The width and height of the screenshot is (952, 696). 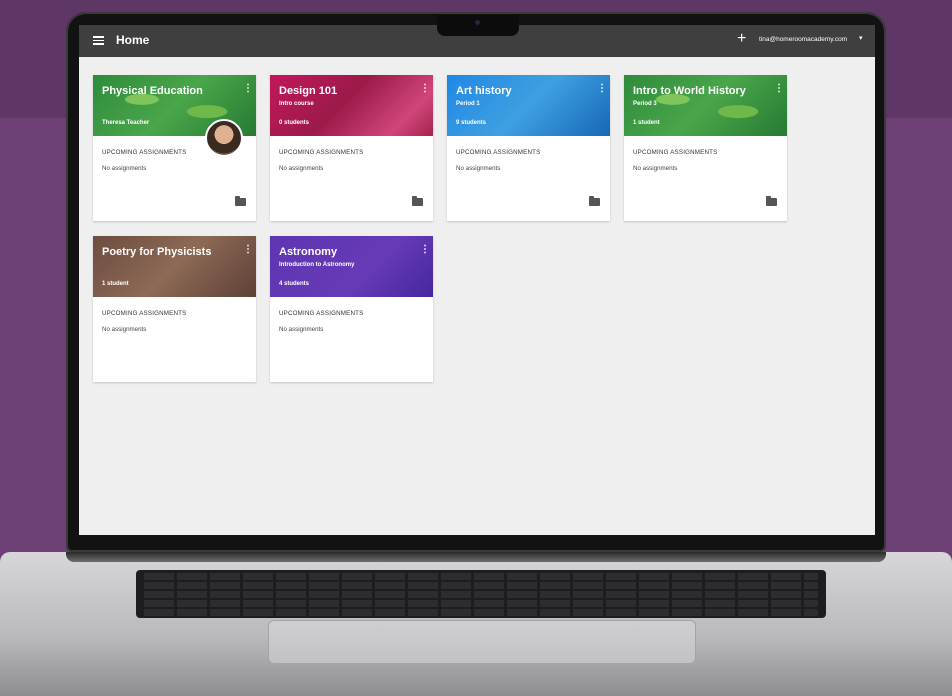 I want to click on card-title: Astronomy, so click(x=308, y=252).